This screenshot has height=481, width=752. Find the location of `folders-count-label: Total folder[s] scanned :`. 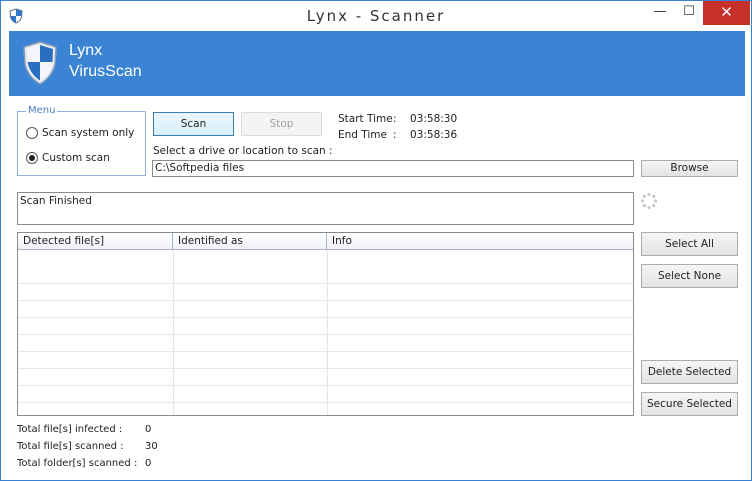

folders-count-label: Total folder[s] scanned : is located at coordinates (77, 463).